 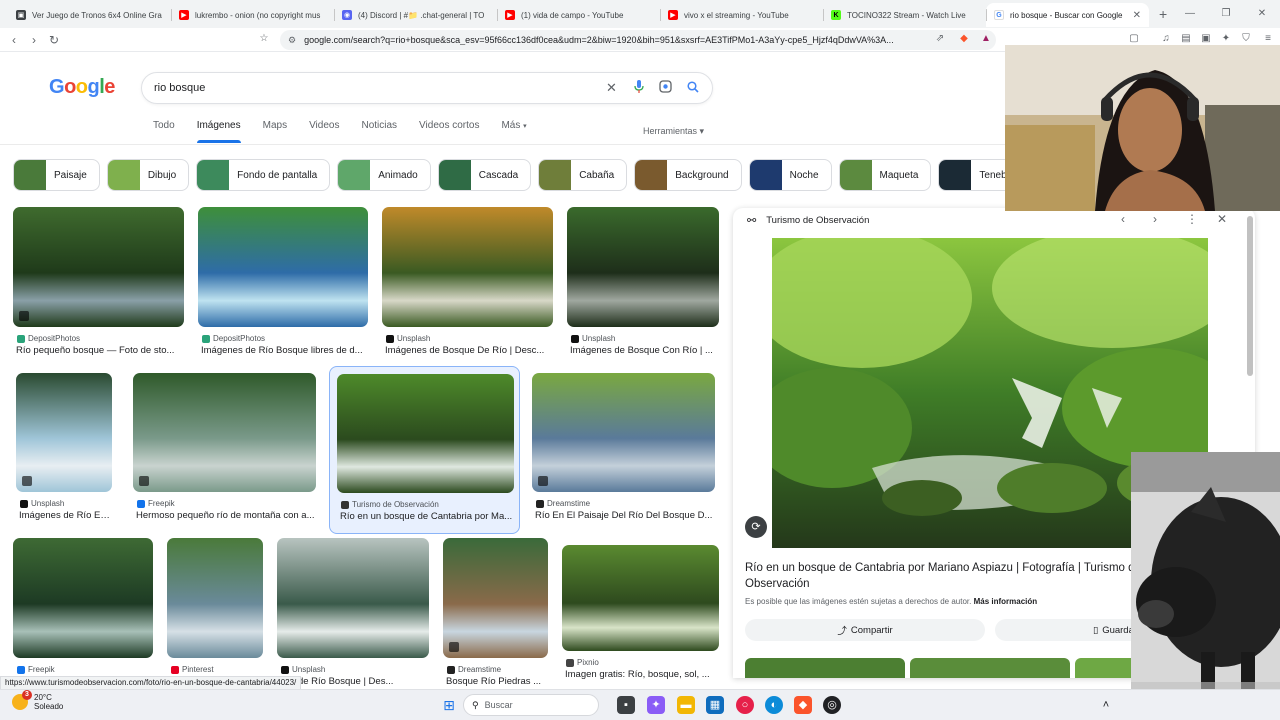 What do you see at coordinates (285, 338) in the screenshot?
I see `result-source: DepositPhotos` at bounding box center [285, 338].